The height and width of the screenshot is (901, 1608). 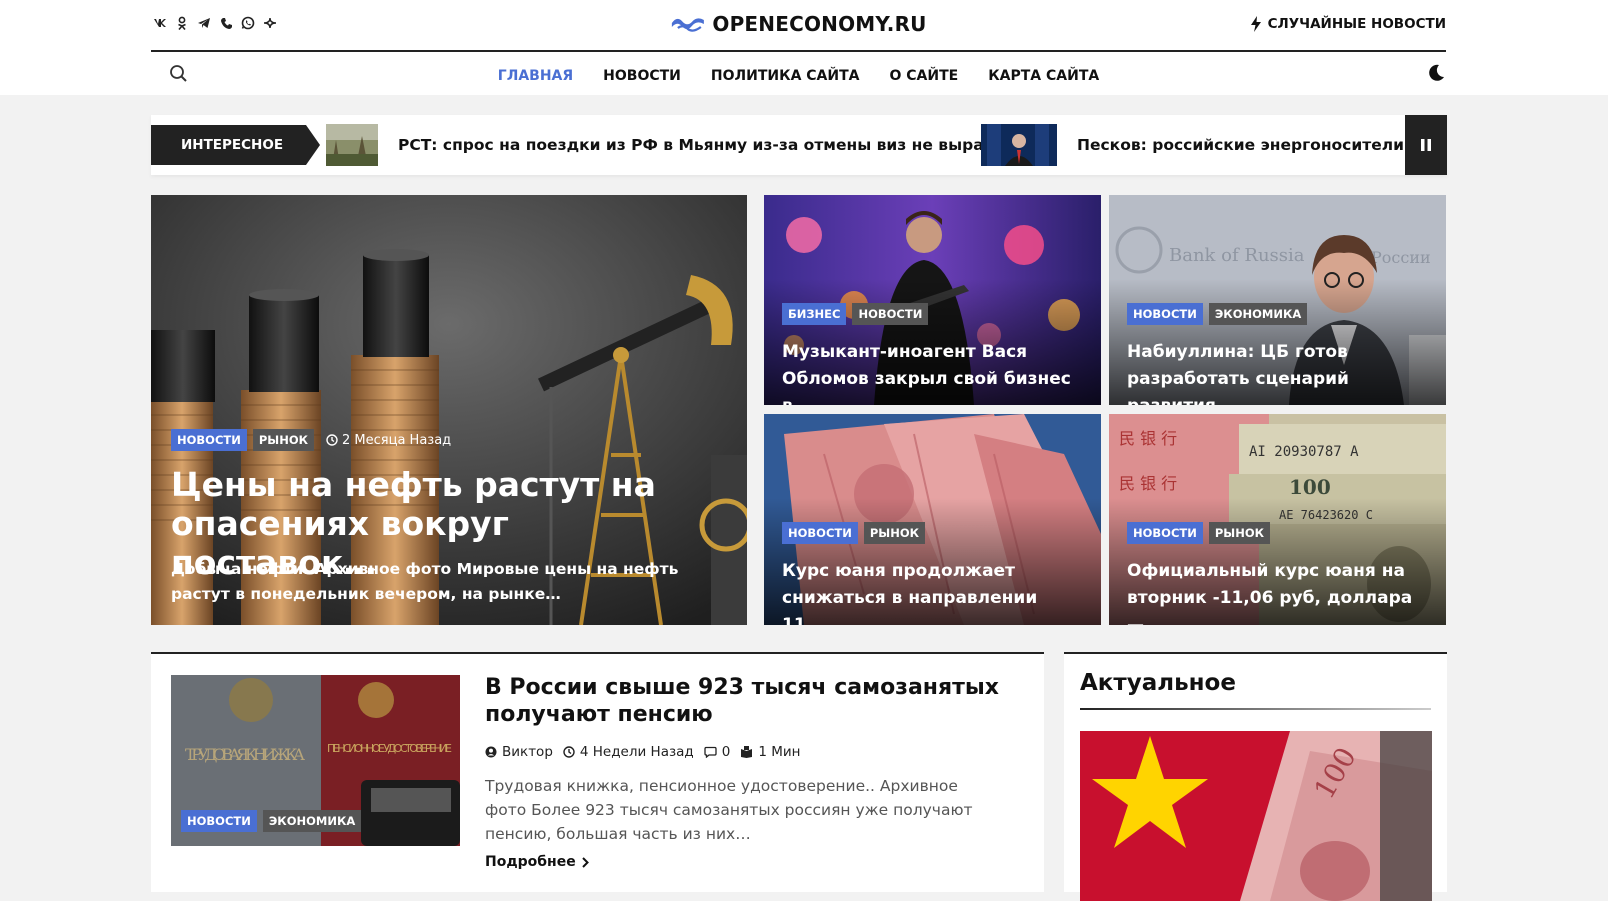 I want to click on ticker-text: Песков: российские энергоносители име, so click(x=1260, y=145).